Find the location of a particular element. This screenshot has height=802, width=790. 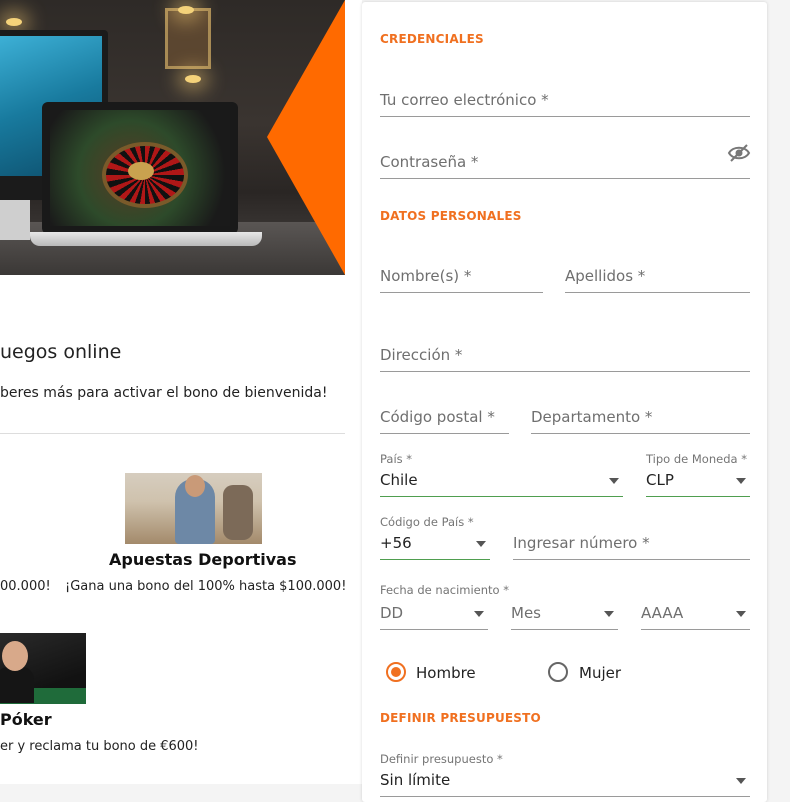

phone-field: Ingresar número * is located at coordinates (631, 543).